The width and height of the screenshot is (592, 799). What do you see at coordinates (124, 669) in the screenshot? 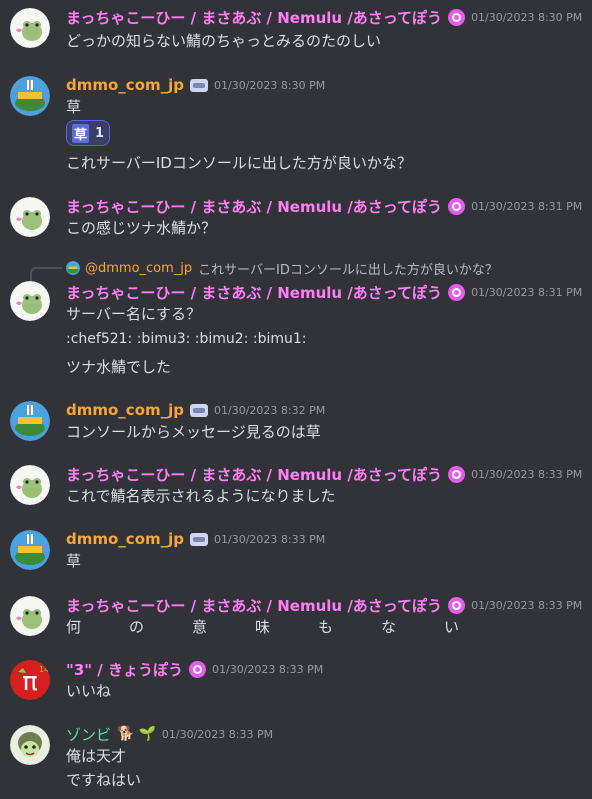
I see `username: "3" / きょうぽう` at bounding box center [124, 669].